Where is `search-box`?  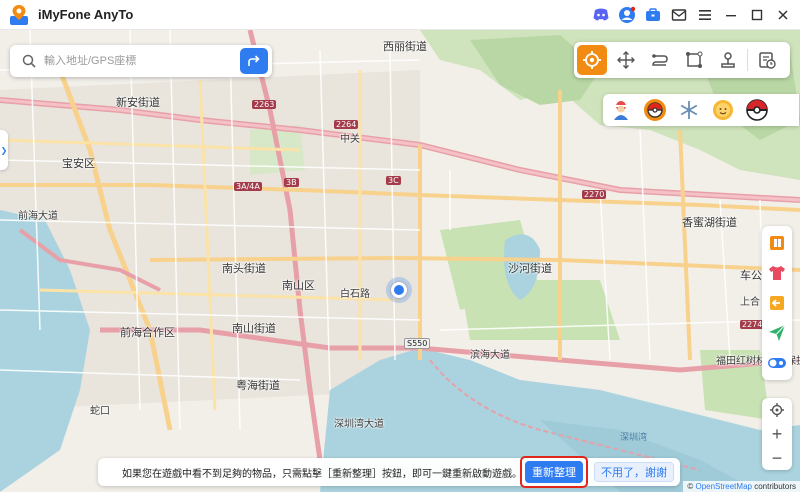
search-box is located at coordinates (141, 61).